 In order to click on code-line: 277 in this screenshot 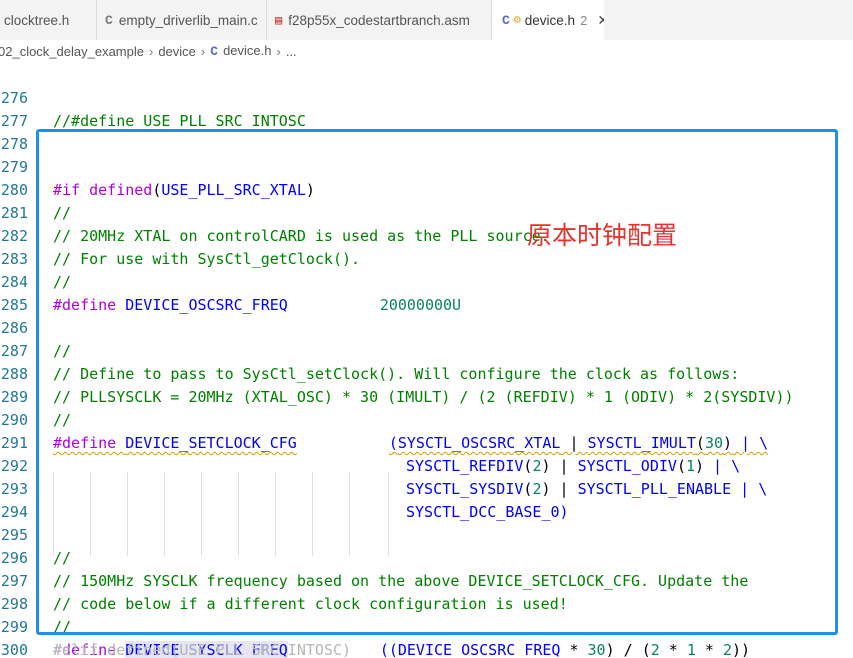, I will do `click(426, 108)`.